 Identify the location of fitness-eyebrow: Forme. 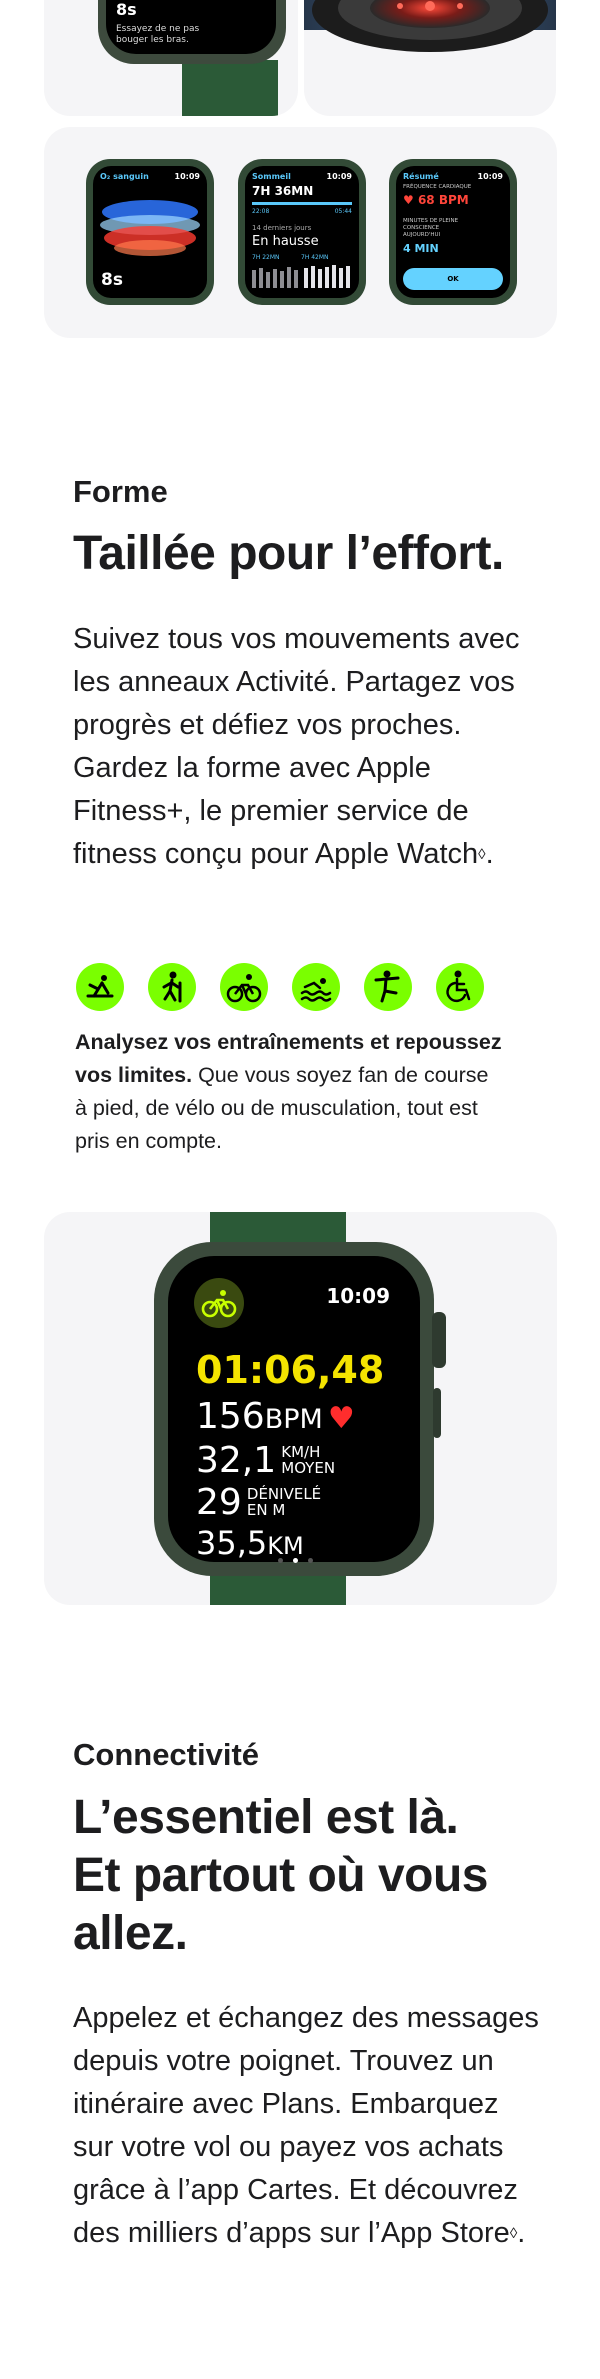
(120, 491).